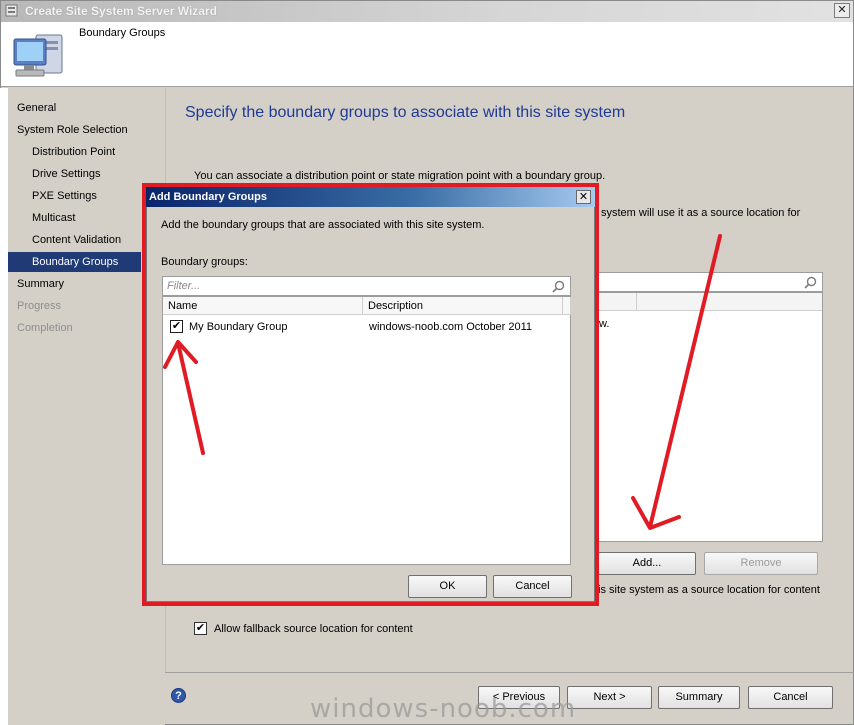 This screenshot has width=854, height=725. Describe the element at coordinates (370, 197) in the screenshot. I see `dialog-titlebar: Add Boundary Groups` at that location.